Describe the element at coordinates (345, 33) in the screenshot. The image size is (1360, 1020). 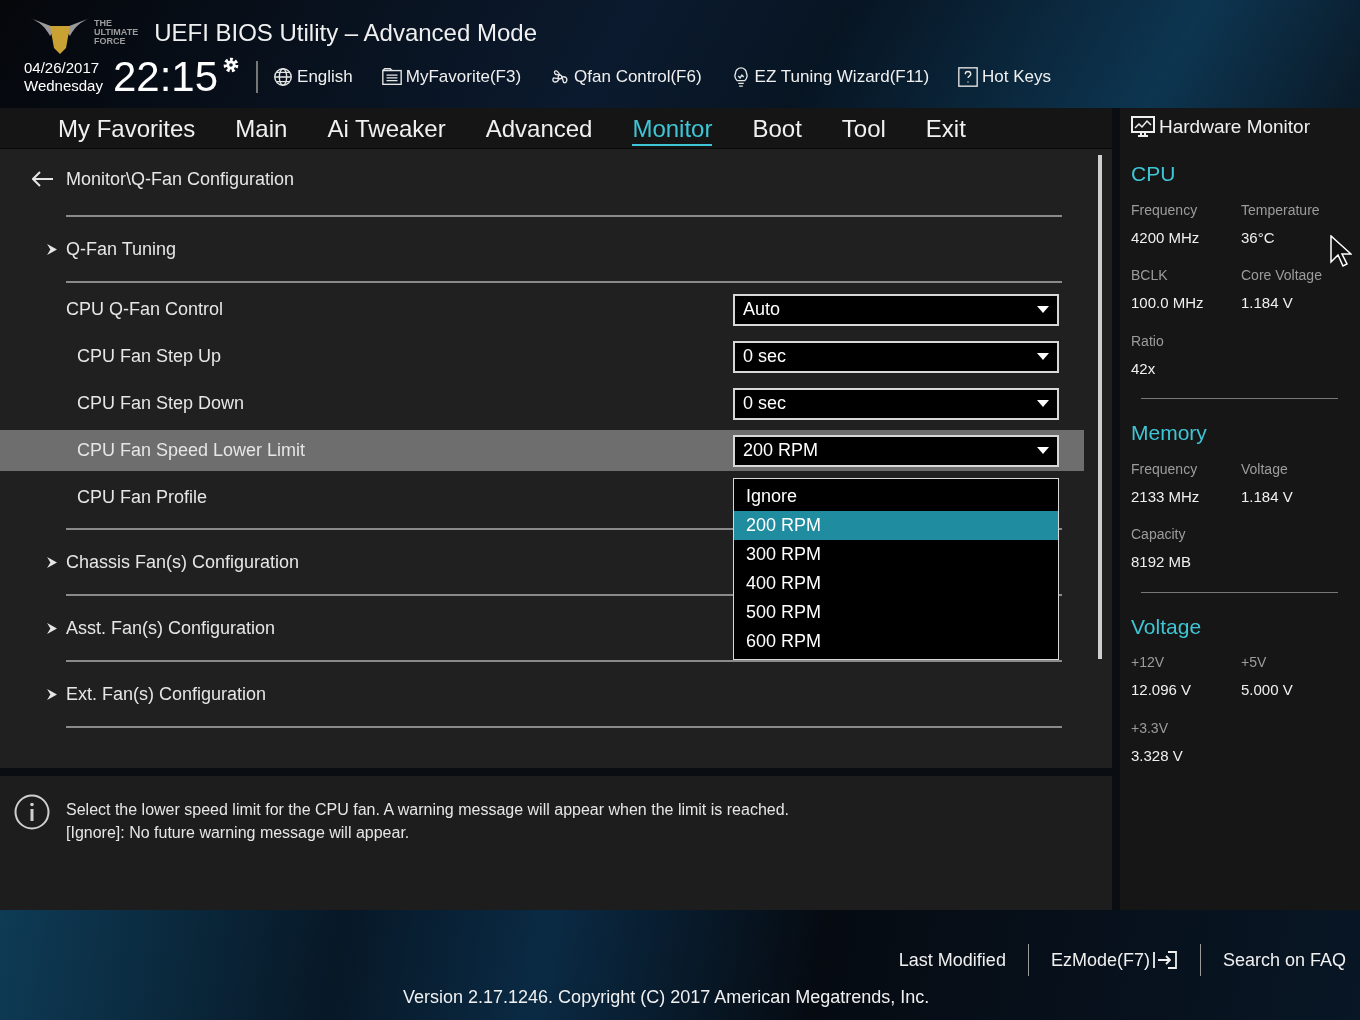
I see `window-title: UEFI BIOS Utility – Advanced Mode` at that location.